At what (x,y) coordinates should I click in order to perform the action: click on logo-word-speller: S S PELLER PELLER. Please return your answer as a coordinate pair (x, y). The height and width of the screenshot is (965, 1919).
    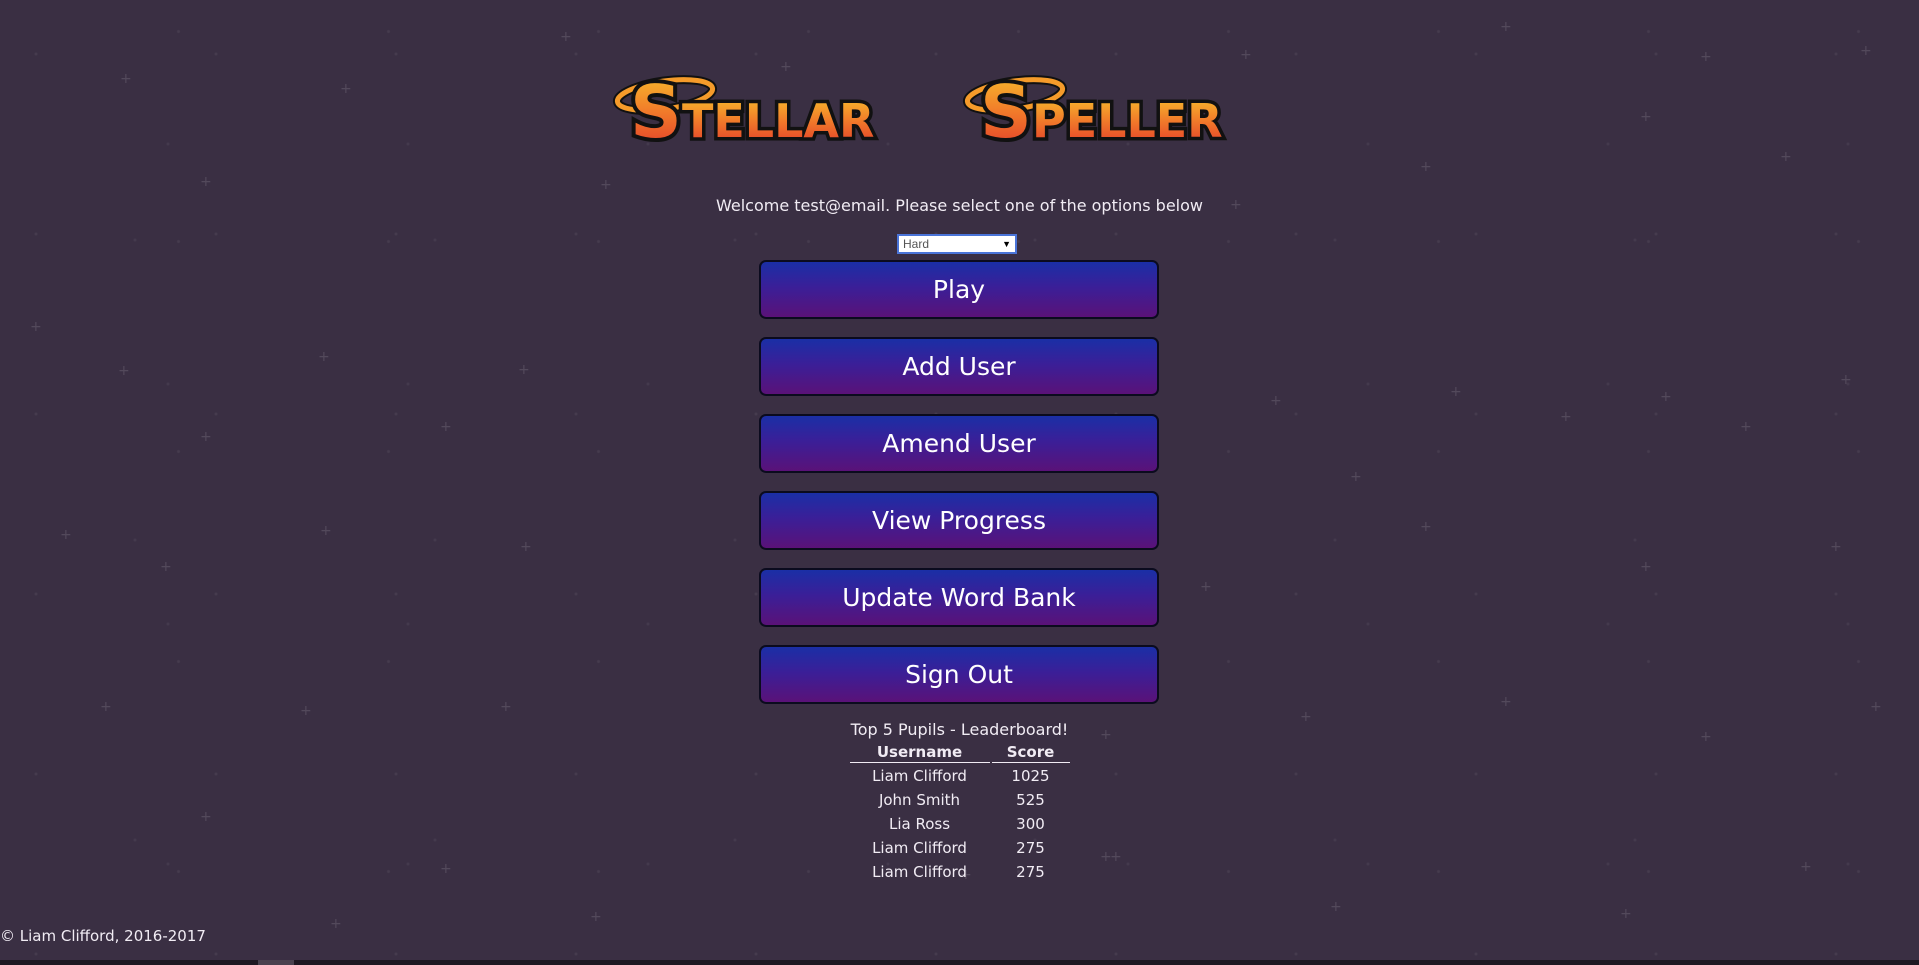
    Looking at the image, I should click on (1094, 110).